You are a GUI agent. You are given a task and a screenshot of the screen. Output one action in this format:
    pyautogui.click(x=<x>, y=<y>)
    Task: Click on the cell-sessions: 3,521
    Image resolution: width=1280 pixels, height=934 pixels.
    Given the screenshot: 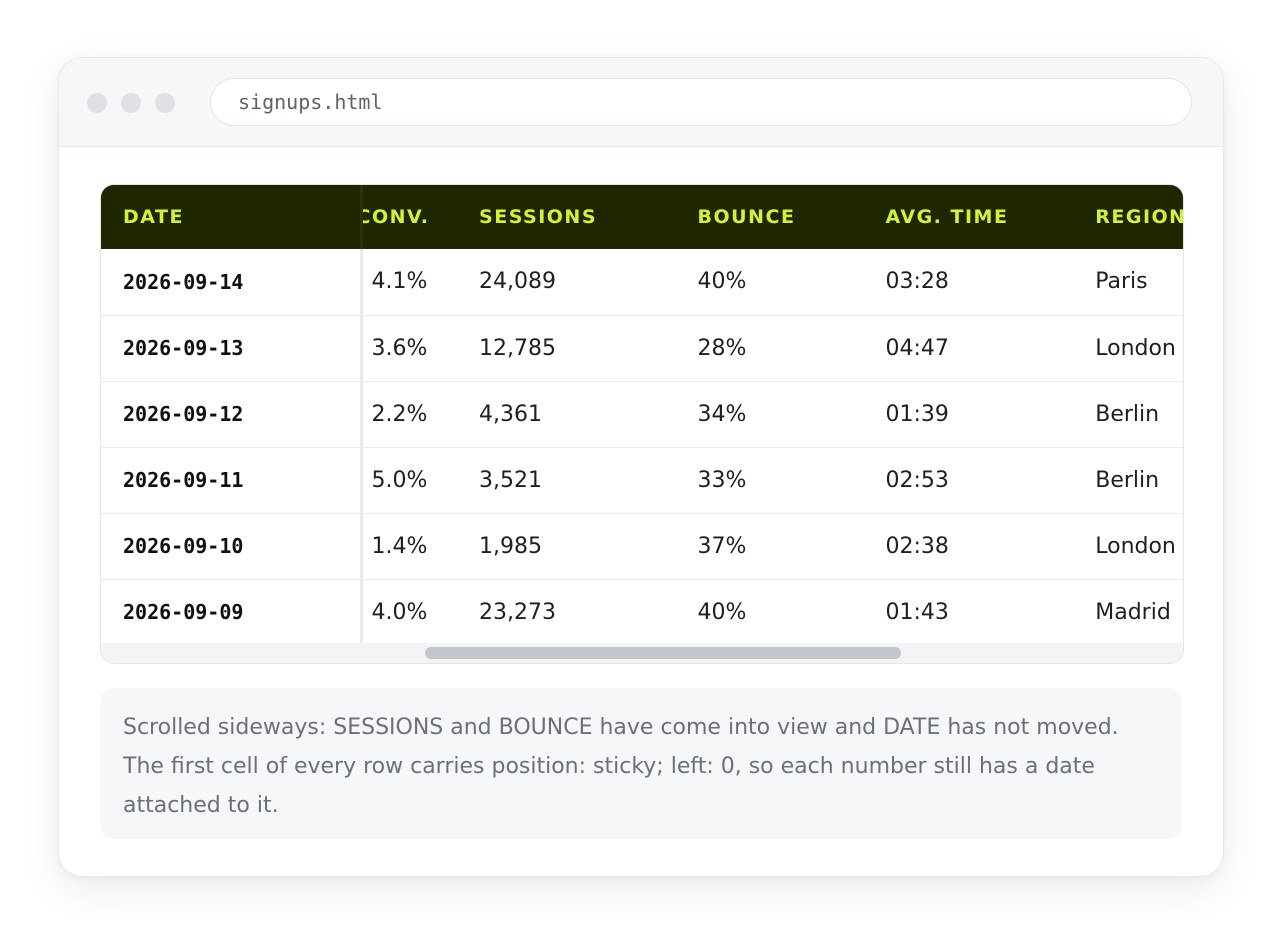 What is the action you would take?
    pyautogui.click(x=511, y=480)
    